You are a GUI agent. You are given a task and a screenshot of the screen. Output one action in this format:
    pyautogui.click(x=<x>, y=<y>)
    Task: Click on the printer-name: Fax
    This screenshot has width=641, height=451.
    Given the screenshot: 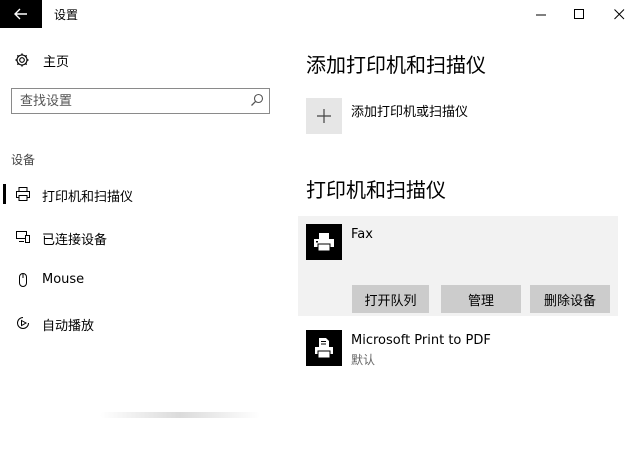 What is the action you would take?
    pyautogui.click(x=362, y=234)
    